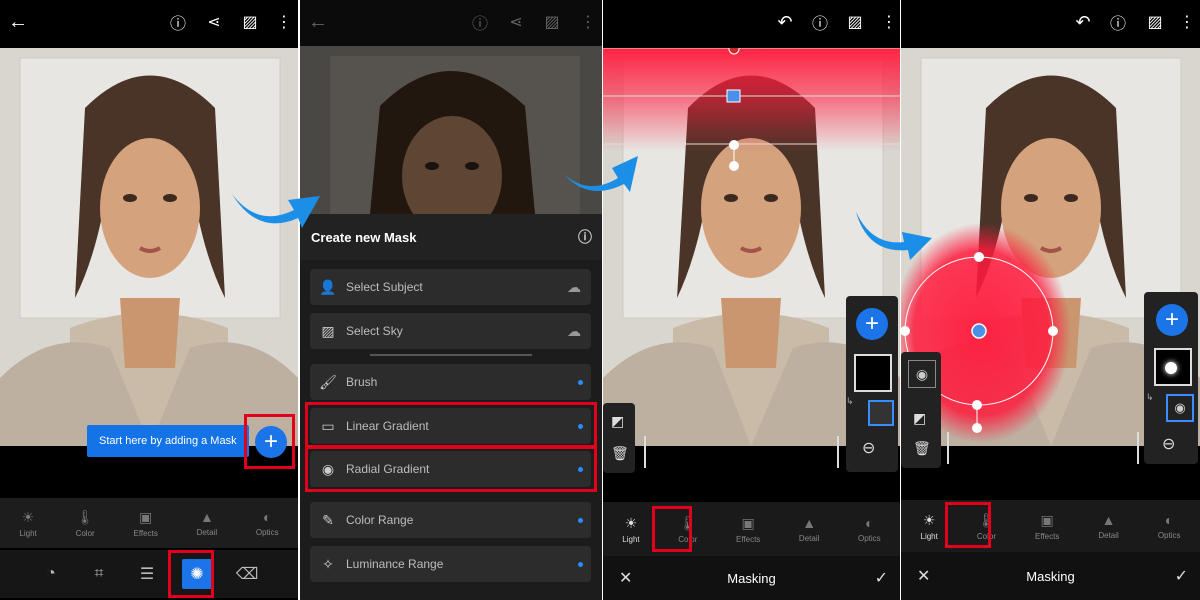 This screenshot has height=600, width=1200. I want to click on eraser-icon: ⌫, so click(247, 574).